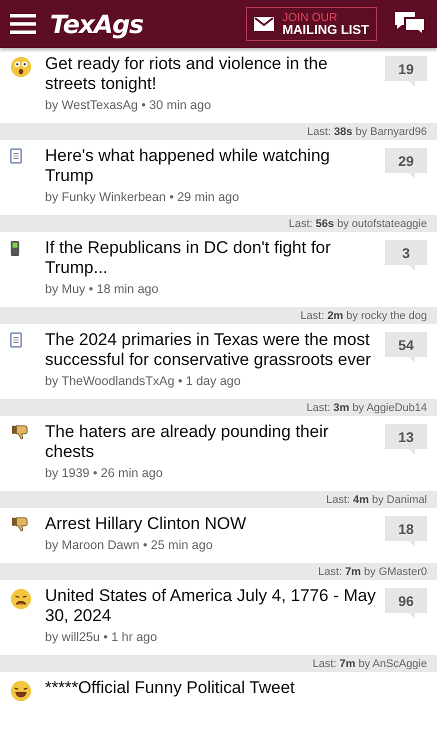  I want to click on thread-meta: by Funky Winkerbean • 29 min ago, so click(142, 197).